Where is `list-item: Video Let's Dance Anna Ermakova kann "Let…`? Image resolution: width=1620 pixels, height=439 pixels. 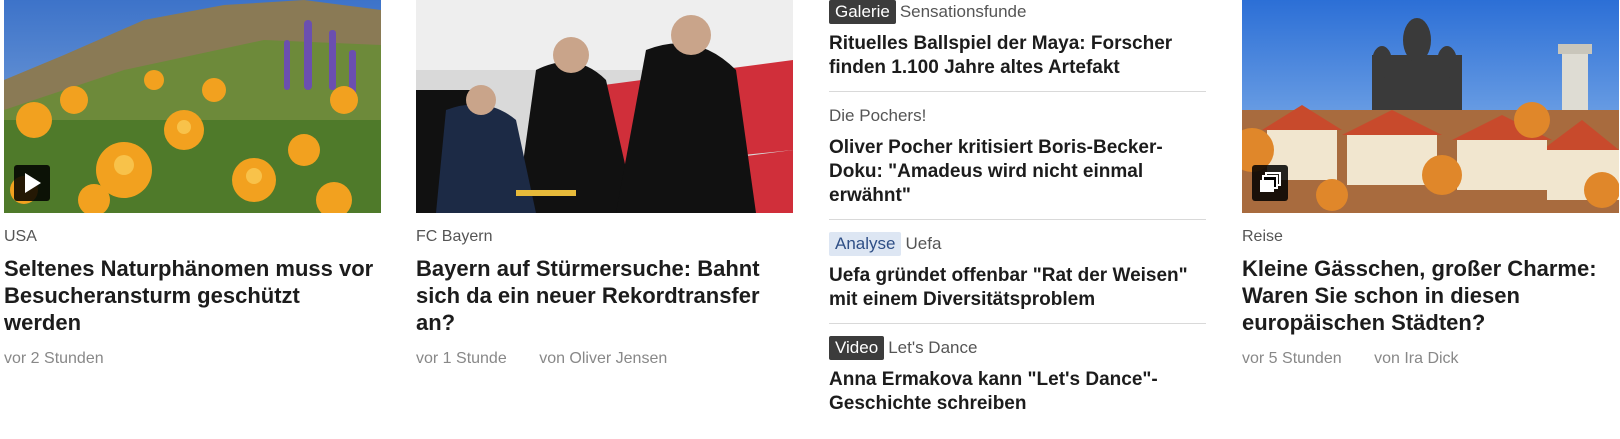 list-item: Video Let's Dance Anna Ermakova kann "Let… is located at coordinates (1017, 381).